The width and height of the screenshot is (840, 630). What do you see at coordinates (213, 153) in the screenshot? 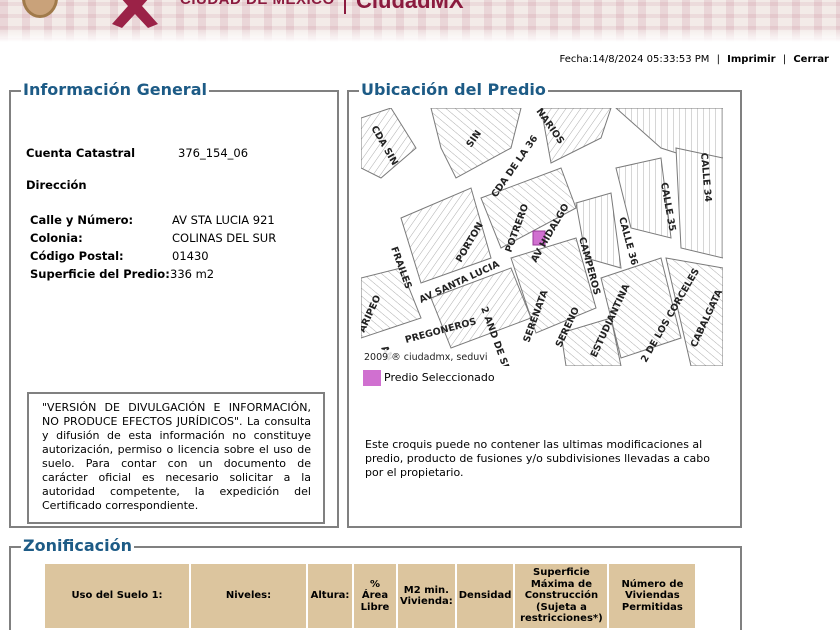
I see `cuenta-catastral-value: 376_154_06` at bounding box center [213, 153].